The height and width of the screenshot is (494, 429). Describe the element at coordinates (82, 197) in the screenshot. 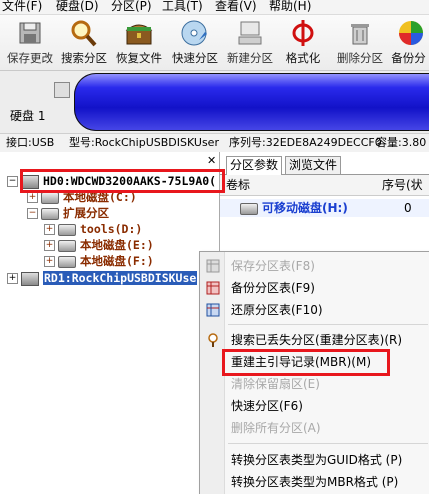

I see `tree-item-local-c: + 本地磁盘(C:)` at that location.